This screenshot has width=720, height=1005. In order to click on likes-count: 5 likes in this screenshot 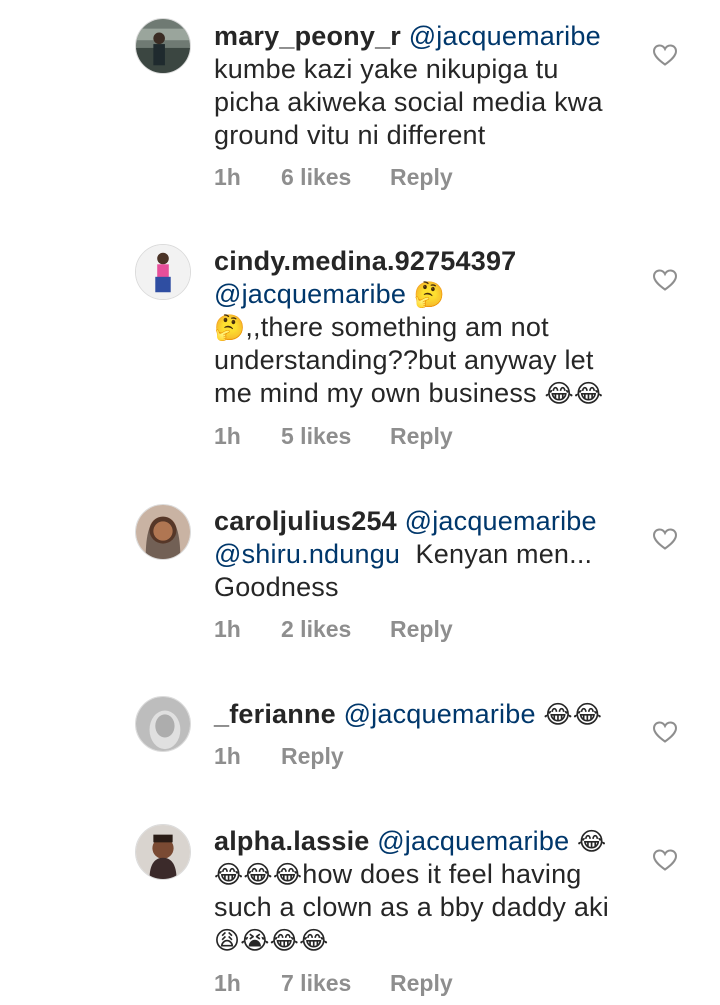, I will do `click(316, 436)`.